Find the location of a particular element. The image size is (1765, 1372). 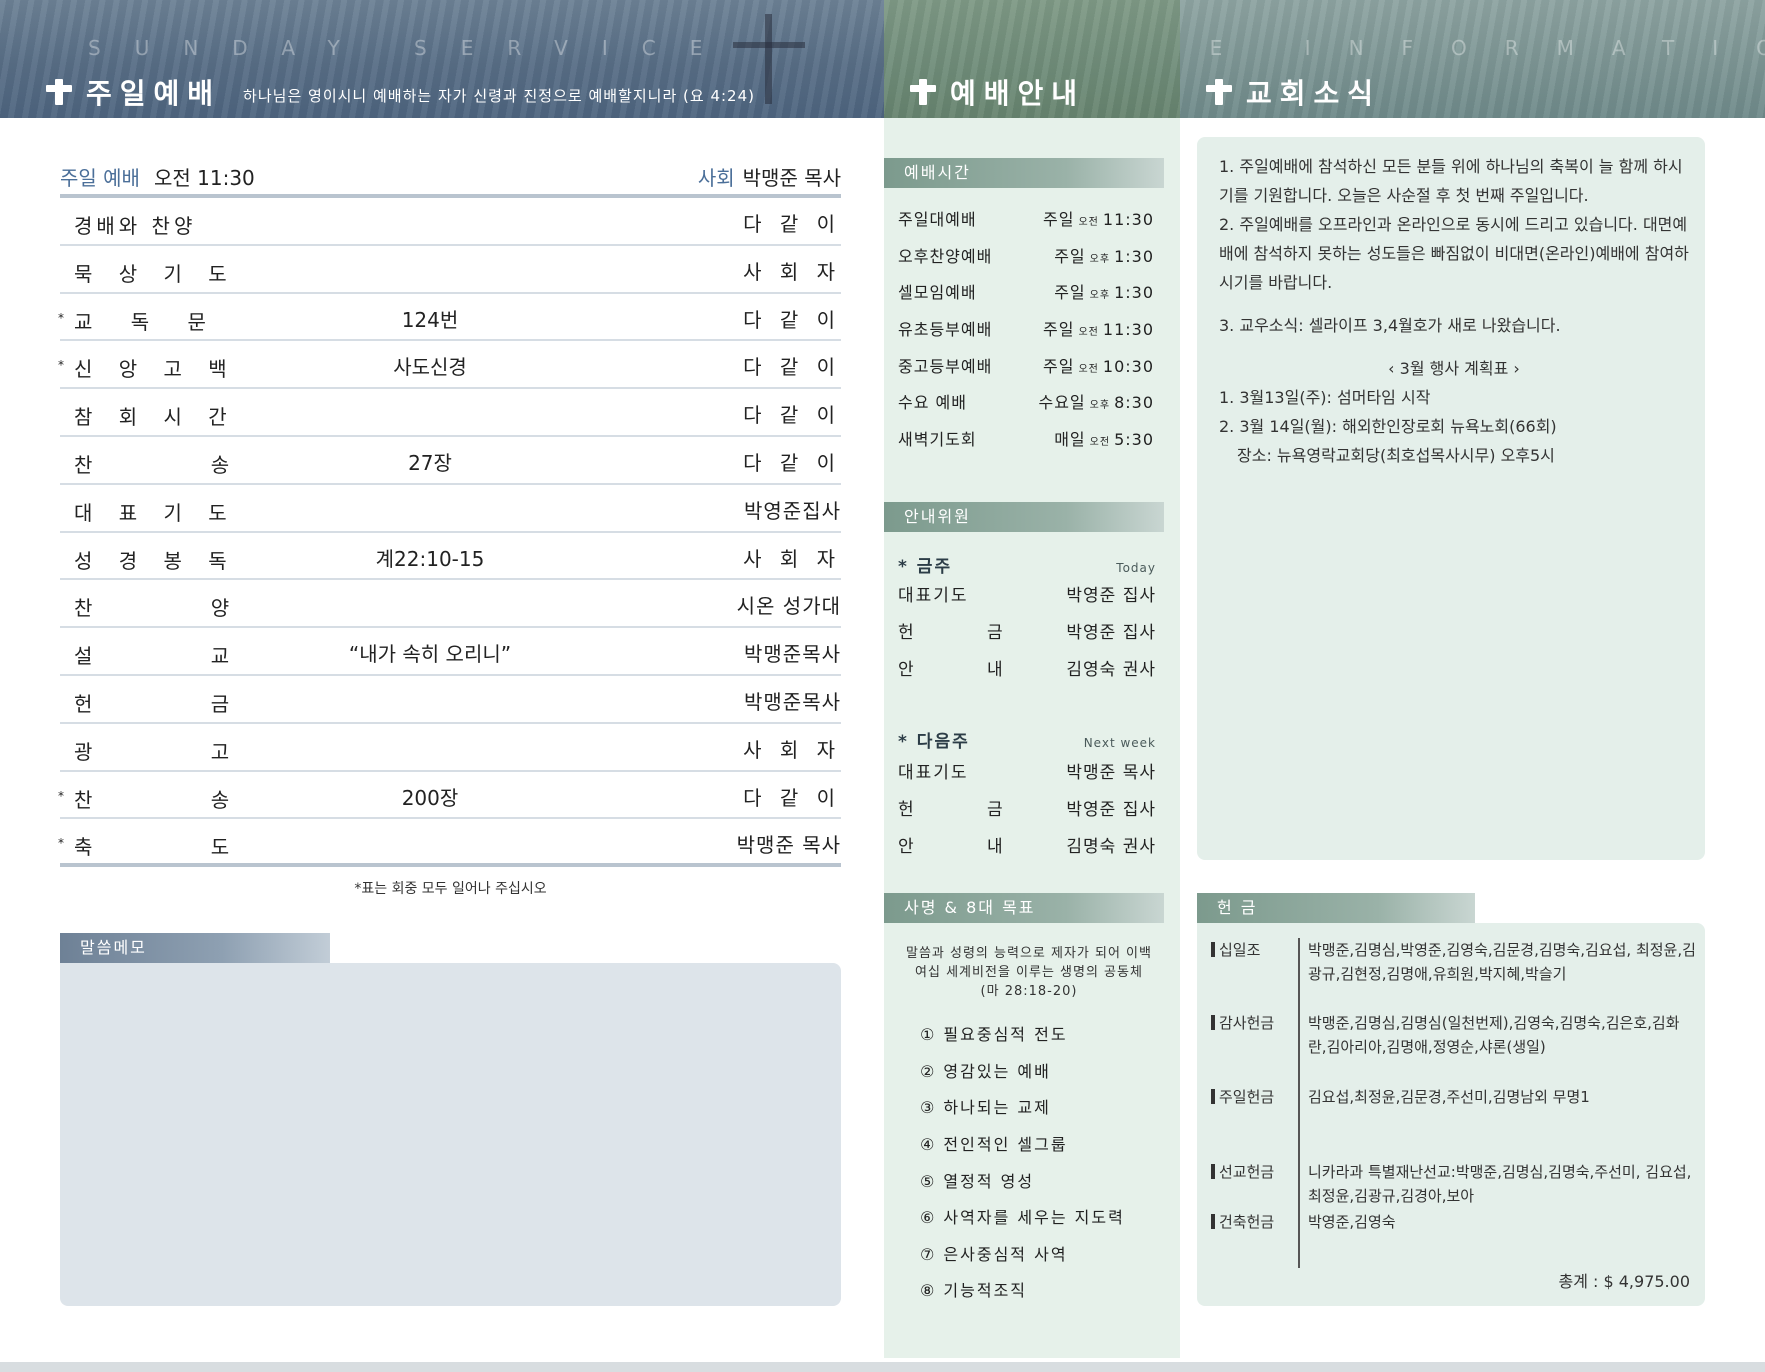

section-title-worship-guide: 예배안내 is located at coordinates (1018, 93).